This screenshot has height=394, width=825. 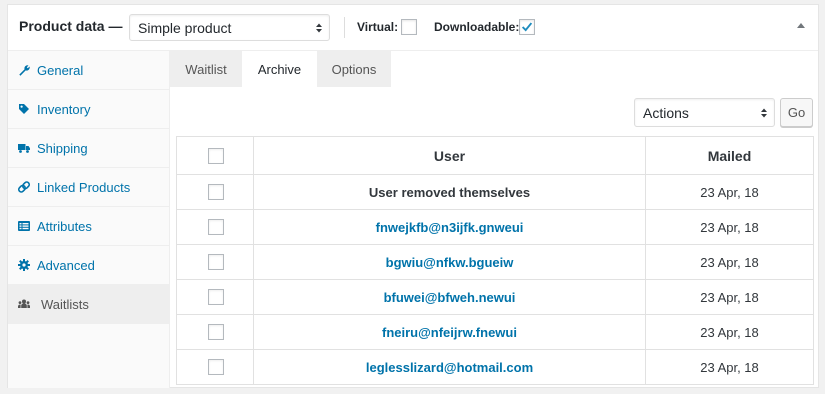 I want to click on product-data-title: Product data —, so click(x=71, y=26).